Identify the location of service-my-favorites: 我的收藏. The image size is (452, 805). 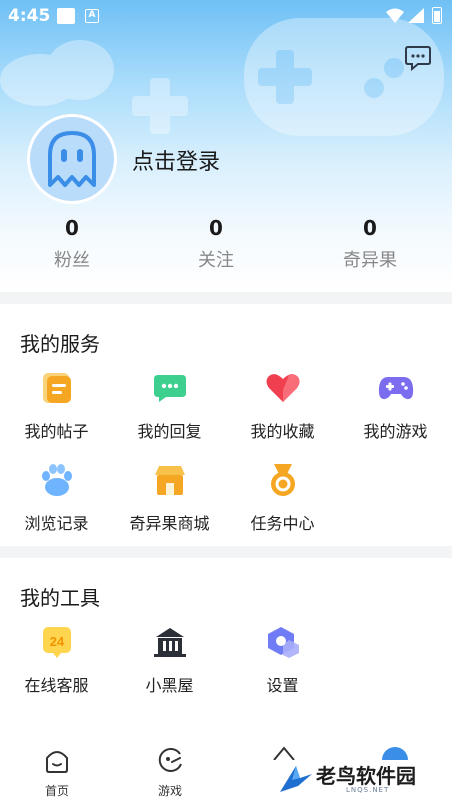
(282, 406).